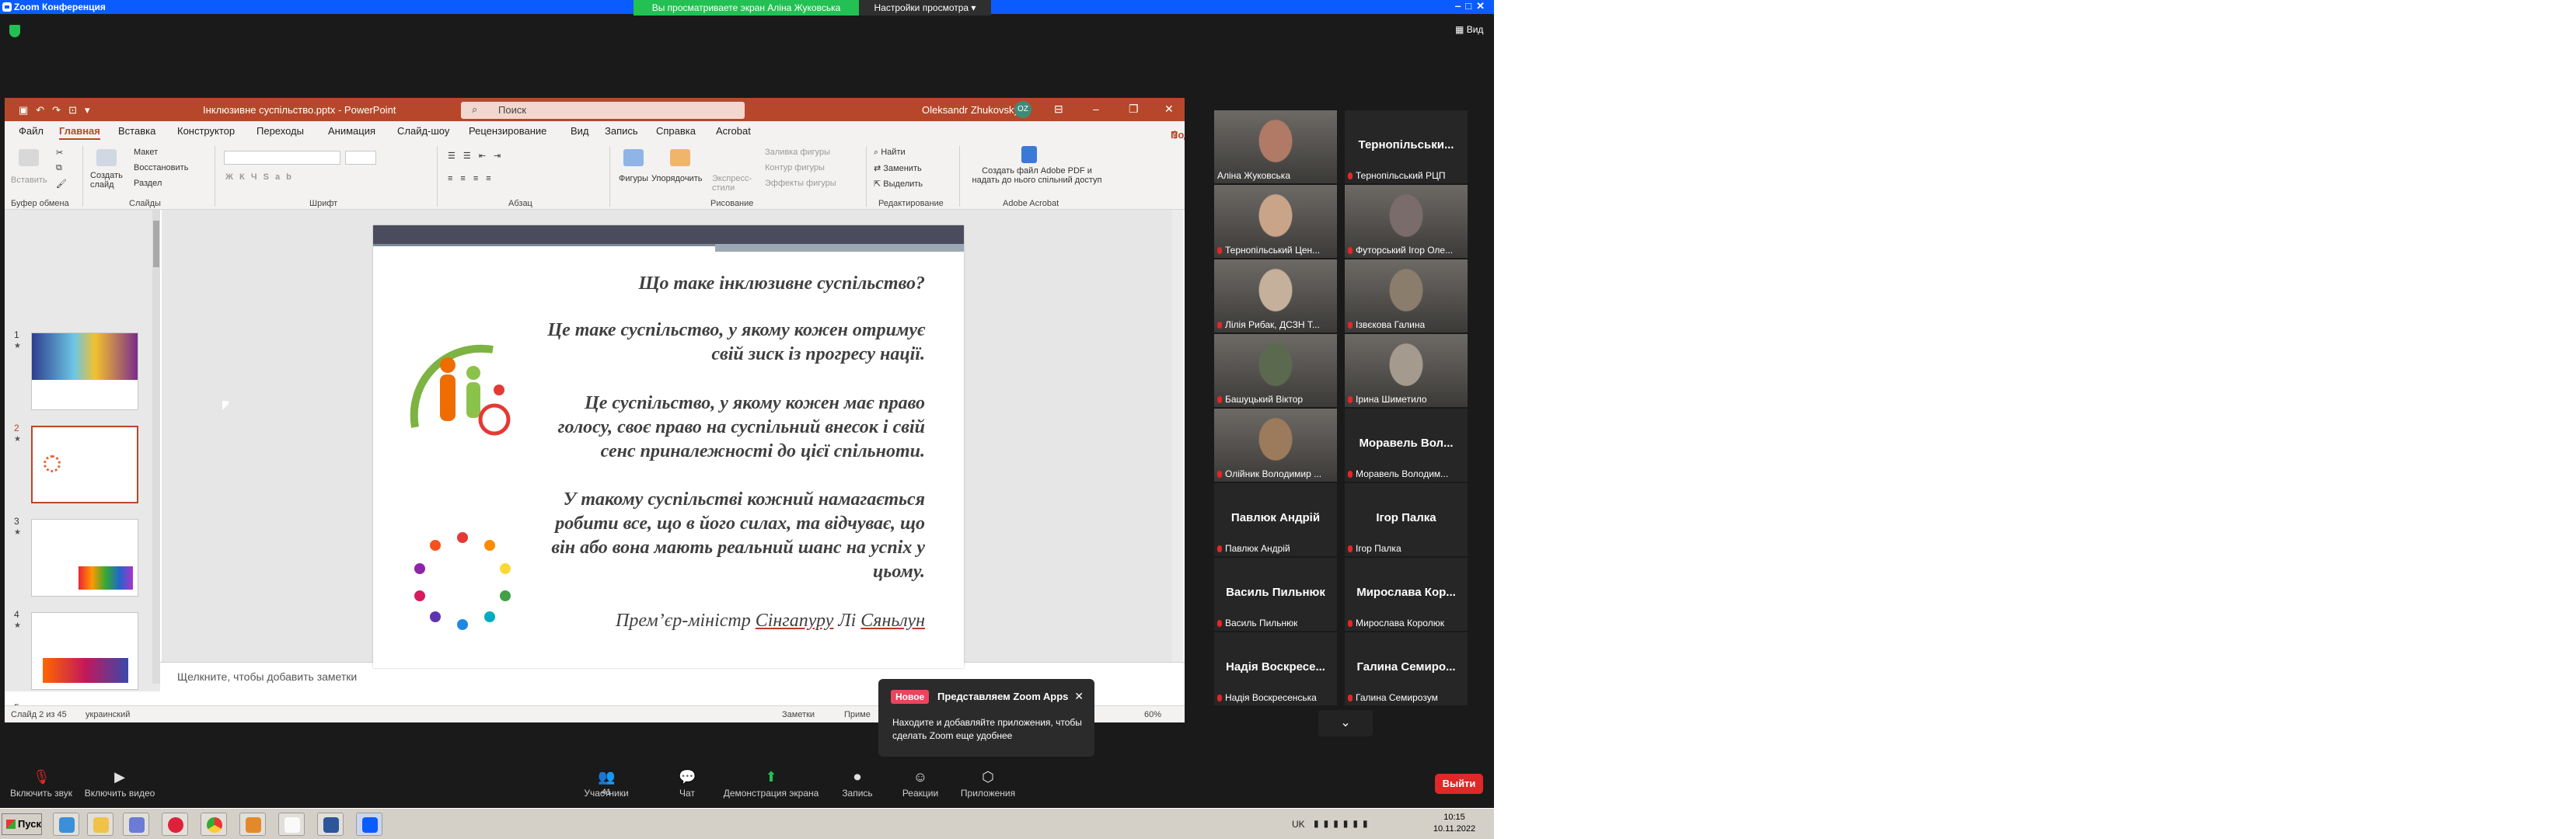  What do you see at coordinates (772, 781) in the screenshot?
I see `share-screen-button: ⬆ Демонстрация экрана` at bounding box center [772, 781].